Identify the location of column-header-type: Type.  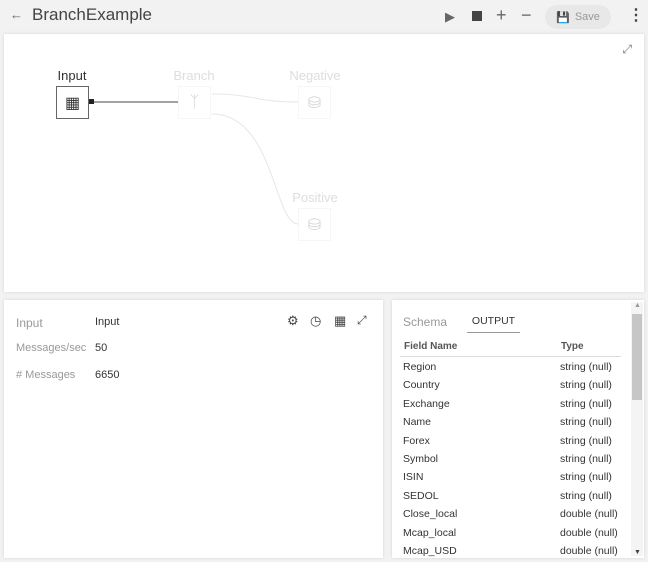
(572, 346).